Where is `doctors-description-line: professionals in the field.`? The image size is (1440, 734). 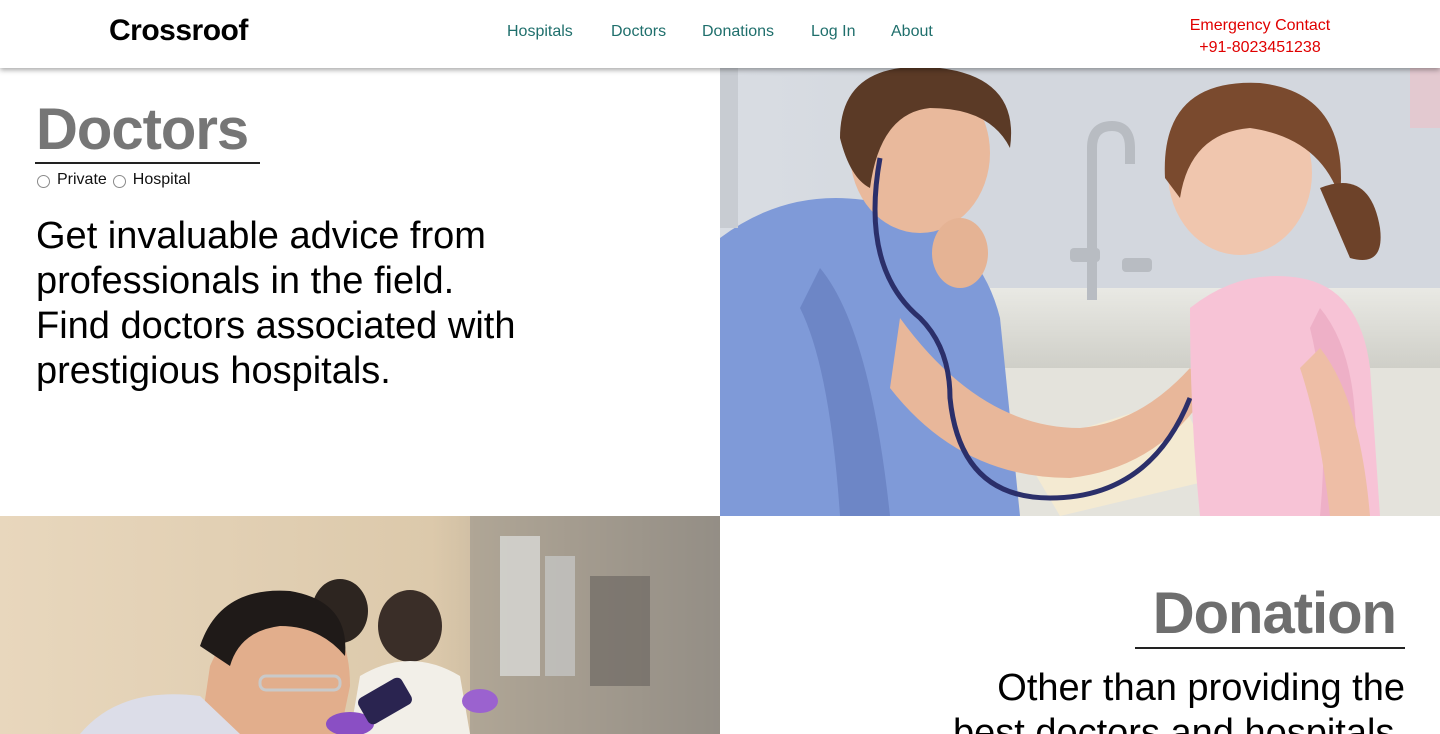 doctors-description-line: professionals in the field. is located at coordinates (245, 281).